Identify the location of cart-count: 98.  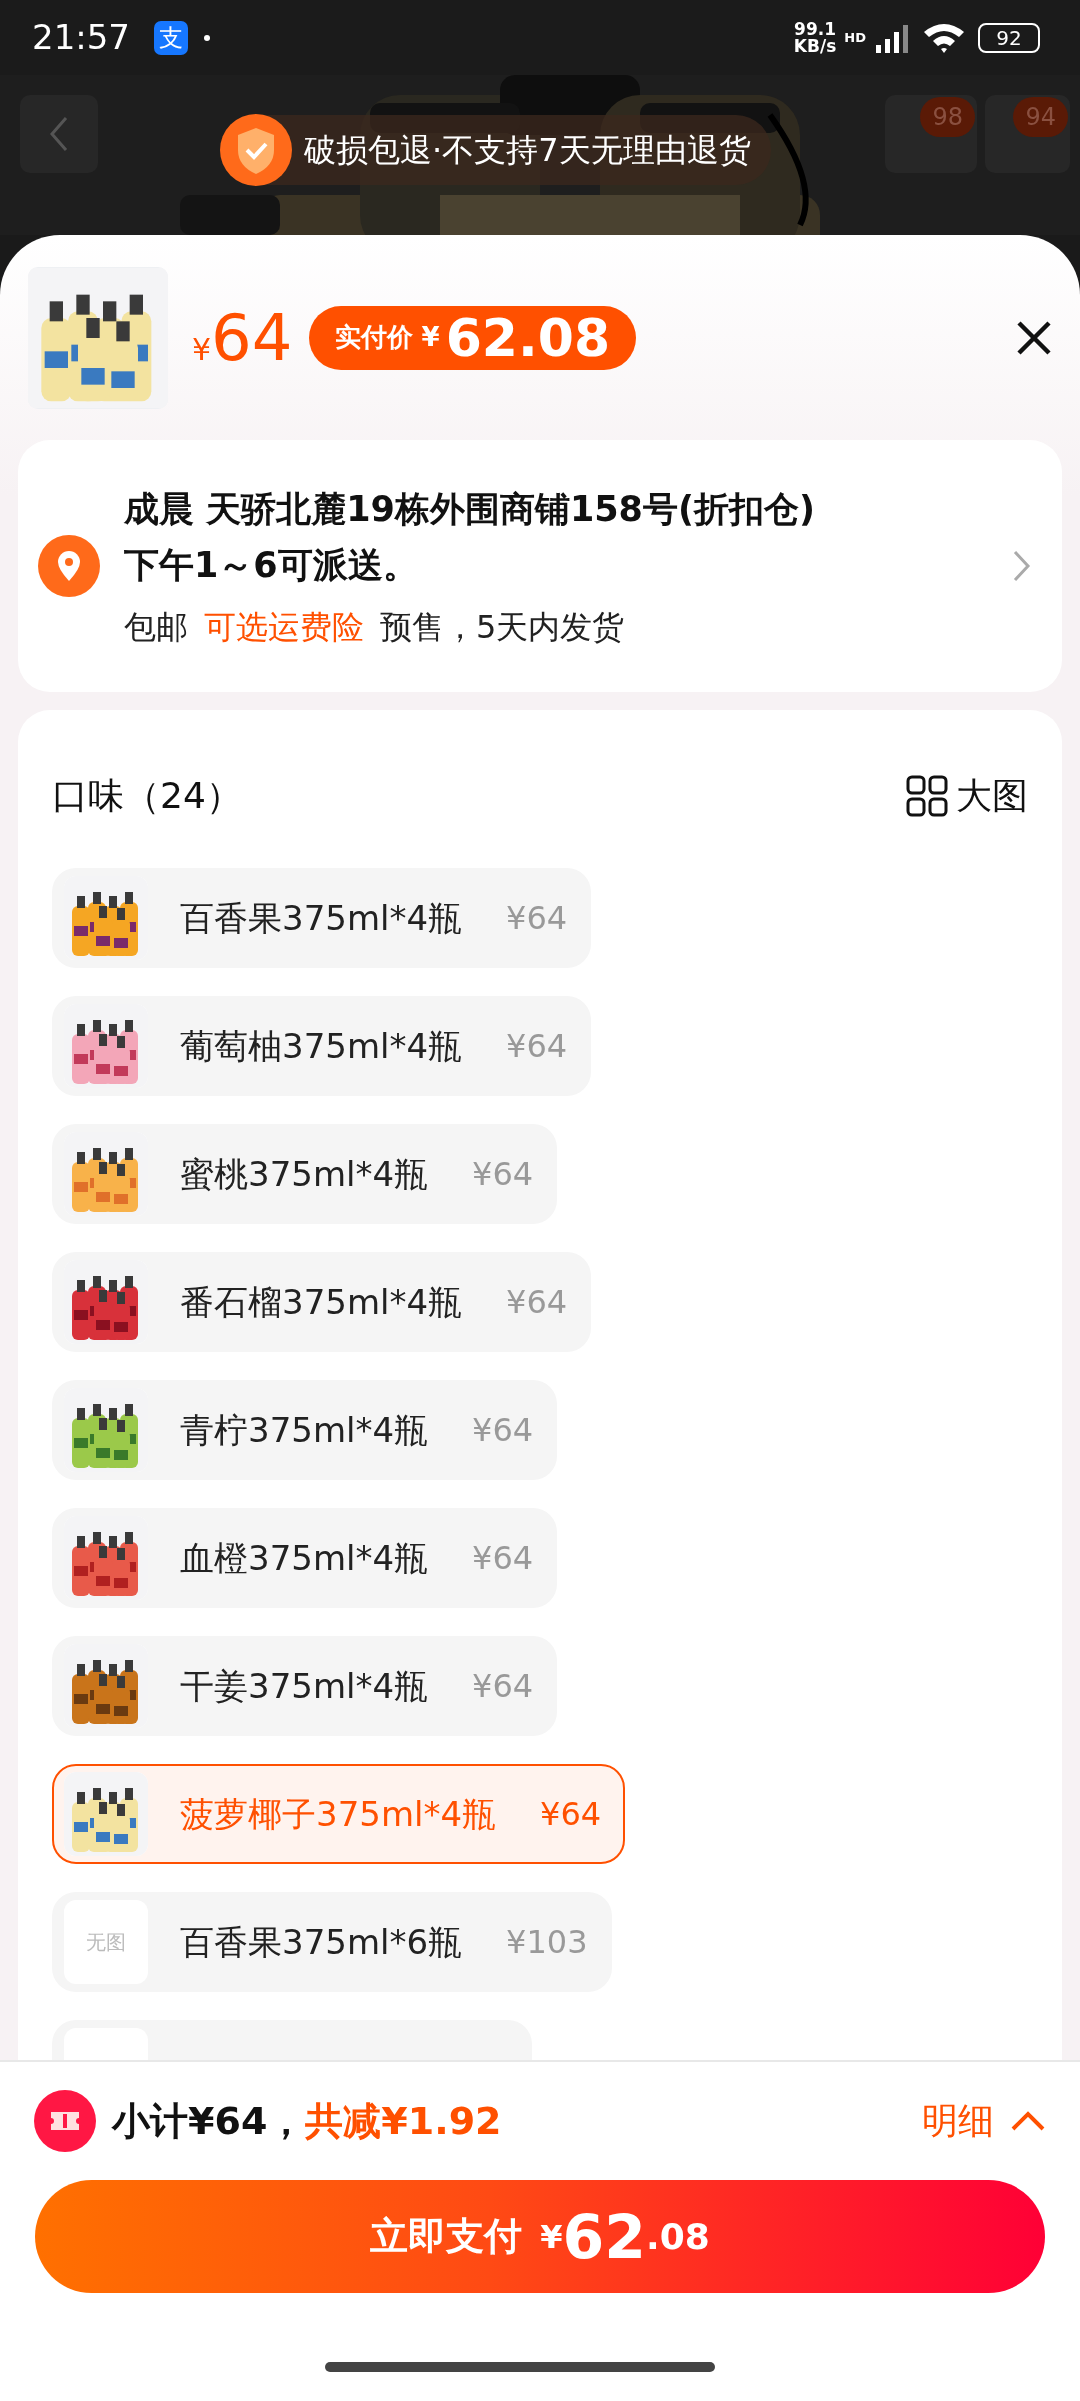
(947, 117).